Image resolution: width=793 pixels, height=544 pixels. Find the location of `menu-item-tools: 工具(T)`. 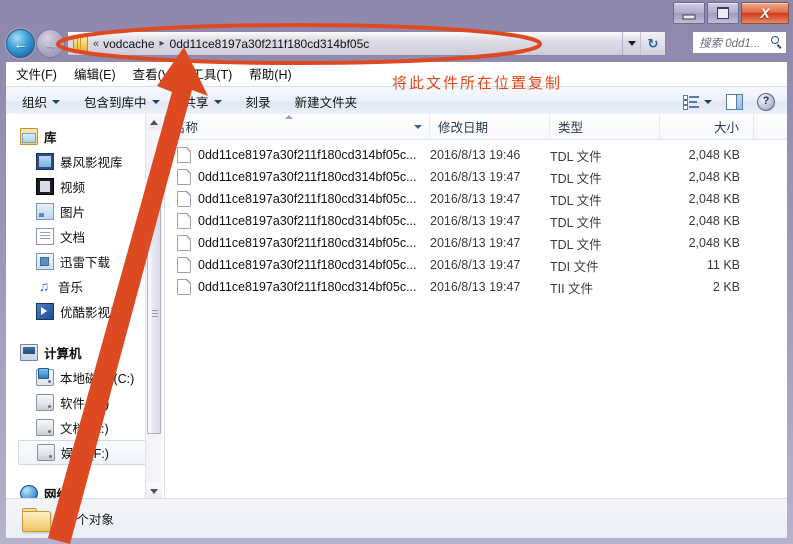

menu-item-tools: 工具(T) is located at coordinates (211, 73).